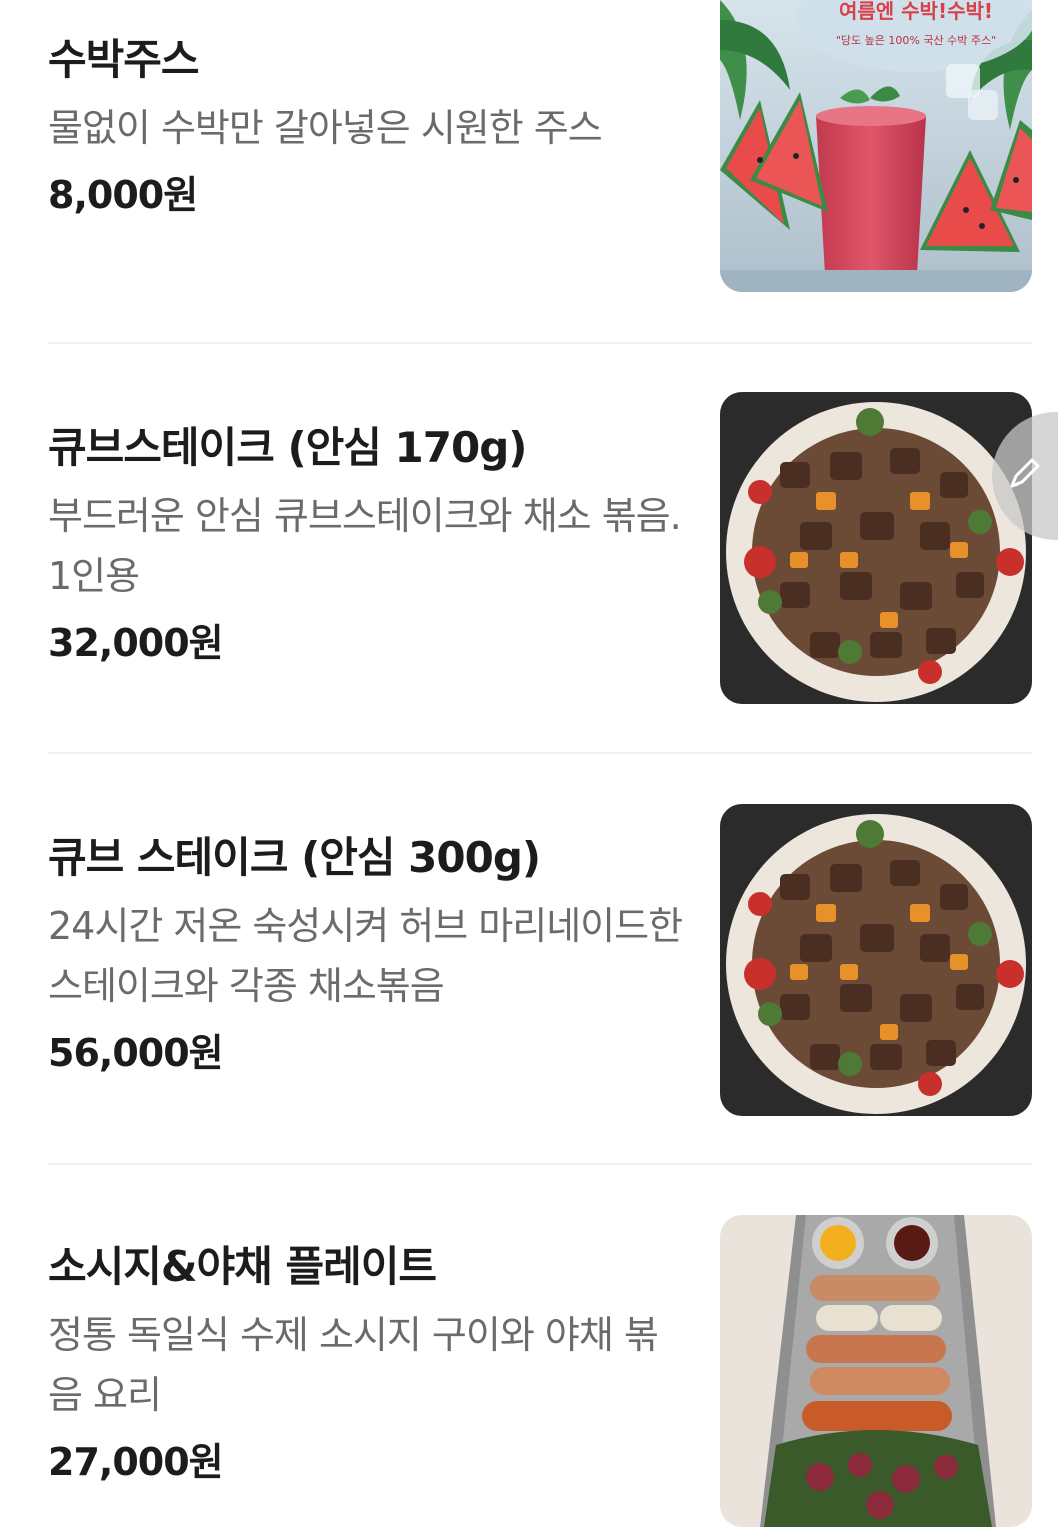 Image resolution: width=1058 pixels, height=1538 pixels. Describe the element at coordinates (123, 195) in the screenshot. I see `menu-item-price: 8,000원` at that location.